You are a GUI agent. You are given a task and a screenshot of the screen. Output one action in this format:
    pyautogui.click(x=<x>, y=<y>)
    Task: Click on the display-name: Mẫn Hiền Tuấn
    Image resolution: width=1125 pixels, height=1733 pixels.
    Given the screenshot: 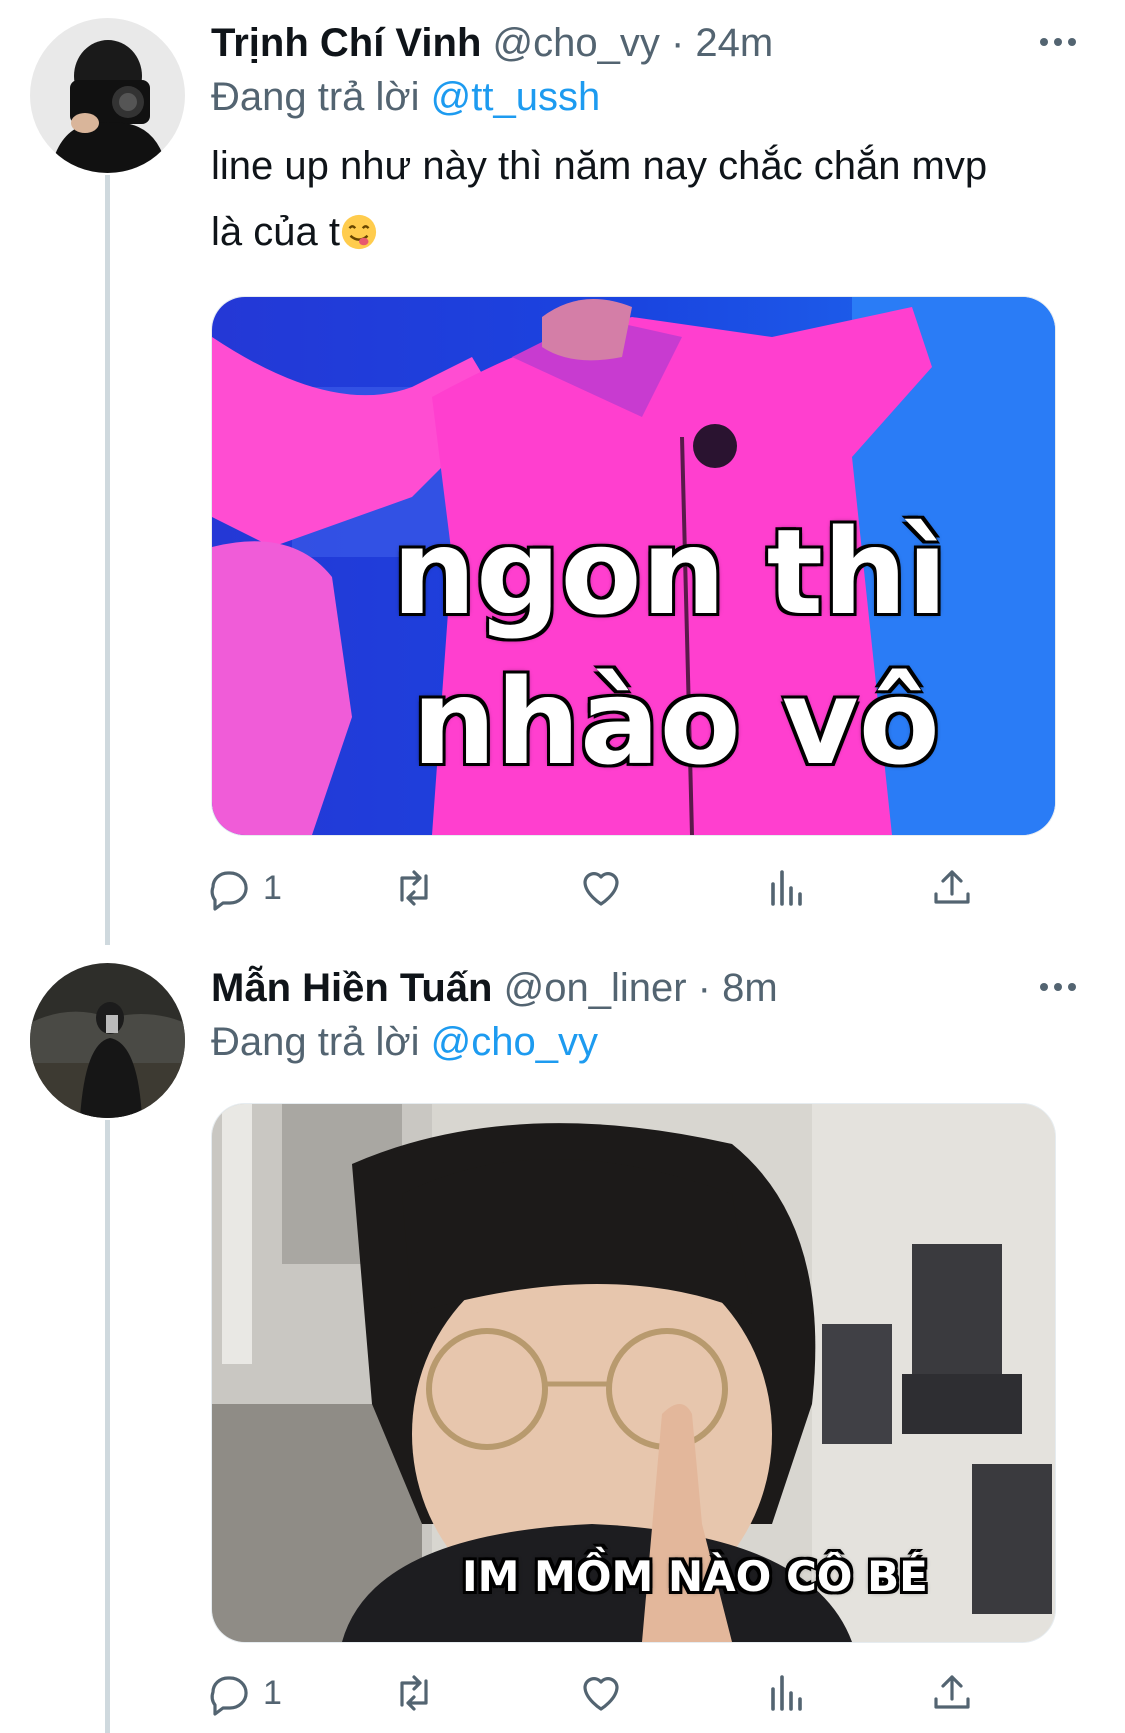 What is the action you would take?
    pyautogui.click(x=351, y=988)
    